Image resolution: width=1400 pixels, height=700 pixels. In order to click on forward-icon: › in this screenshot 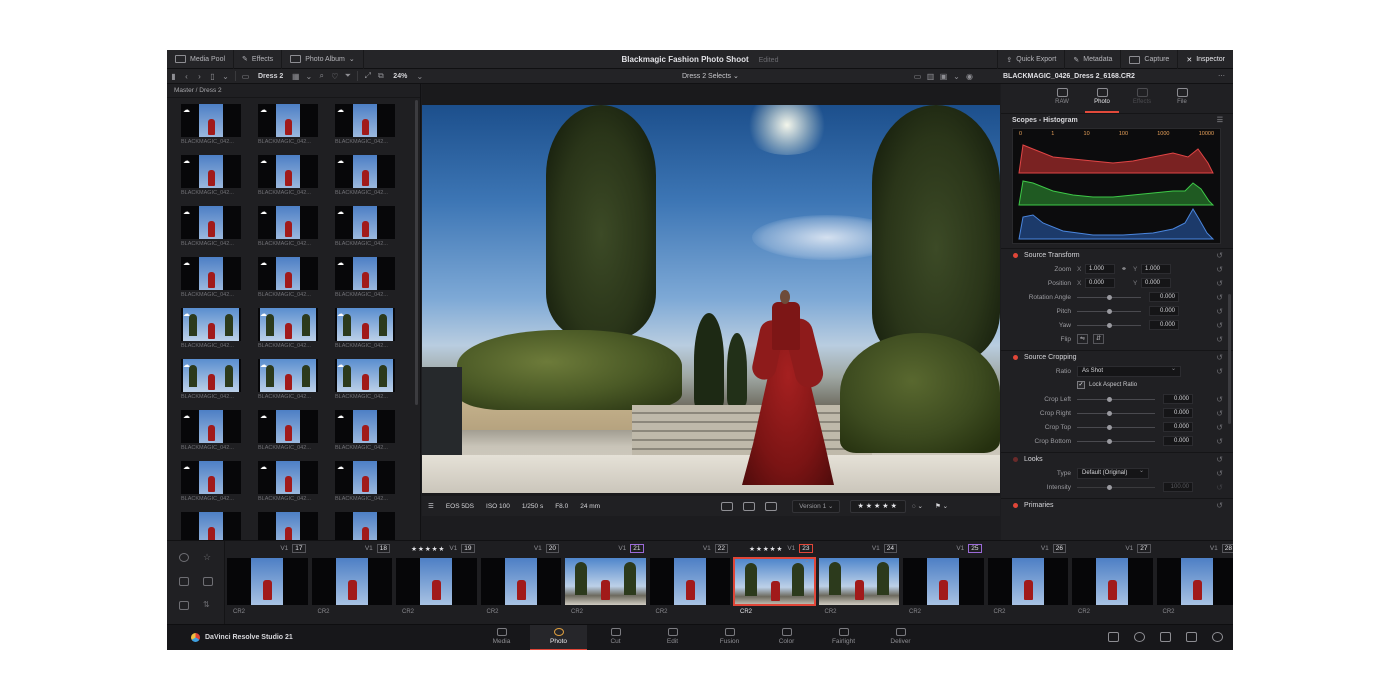, I will do `click(199, 76)`.